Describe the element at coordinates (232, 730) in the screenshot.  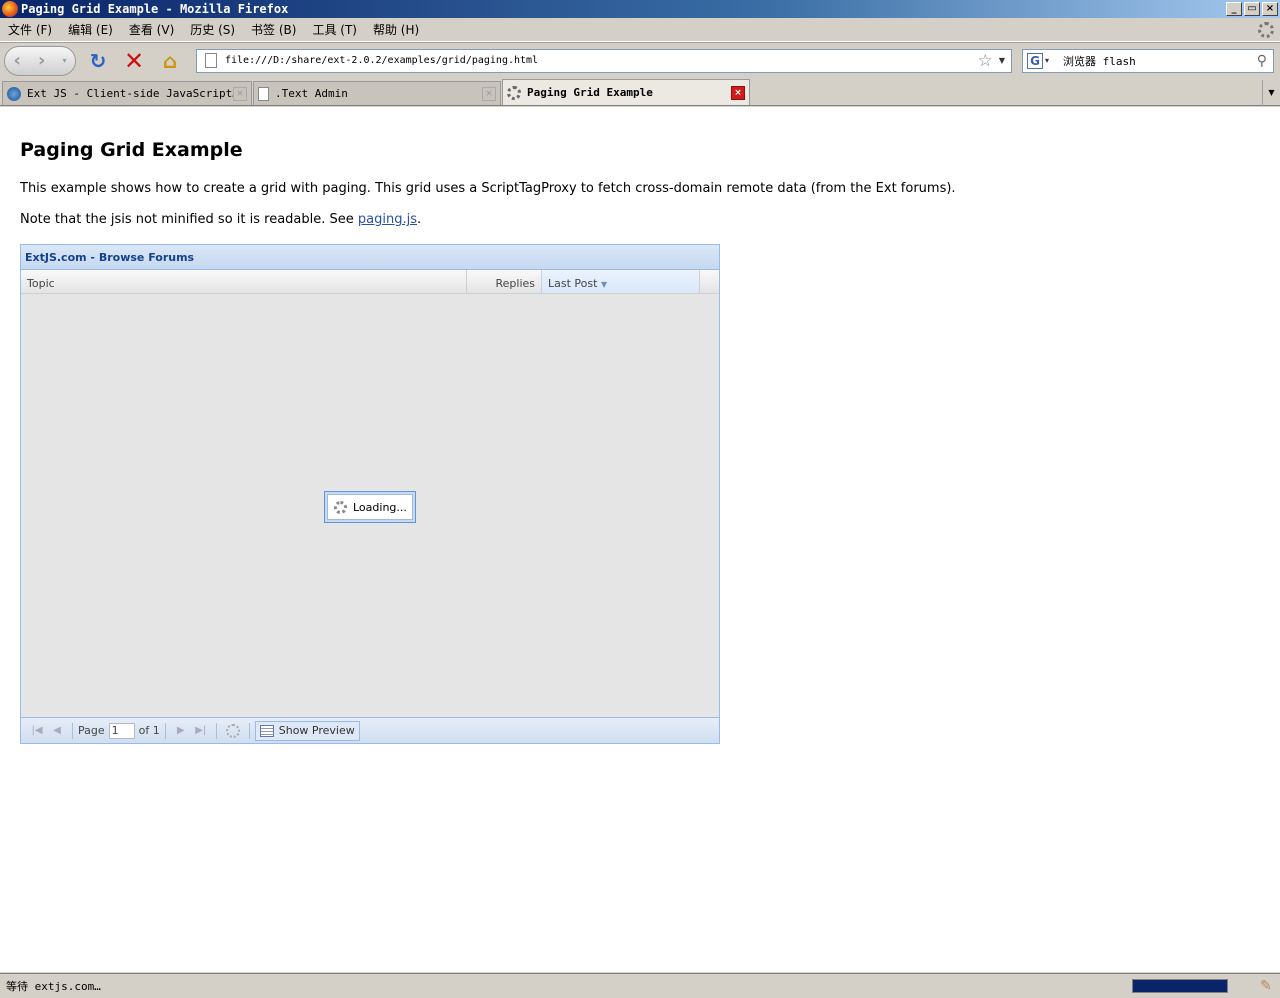
I see `refresh-icon` at that location.